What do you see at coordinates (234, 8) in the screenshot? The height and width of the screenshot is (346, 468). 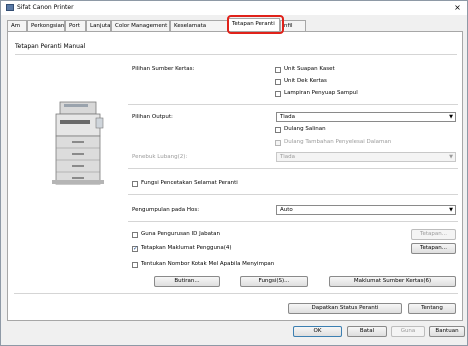 I see `title-bar: Sifat Canon Printer ×` at bounding box center [234, 8].